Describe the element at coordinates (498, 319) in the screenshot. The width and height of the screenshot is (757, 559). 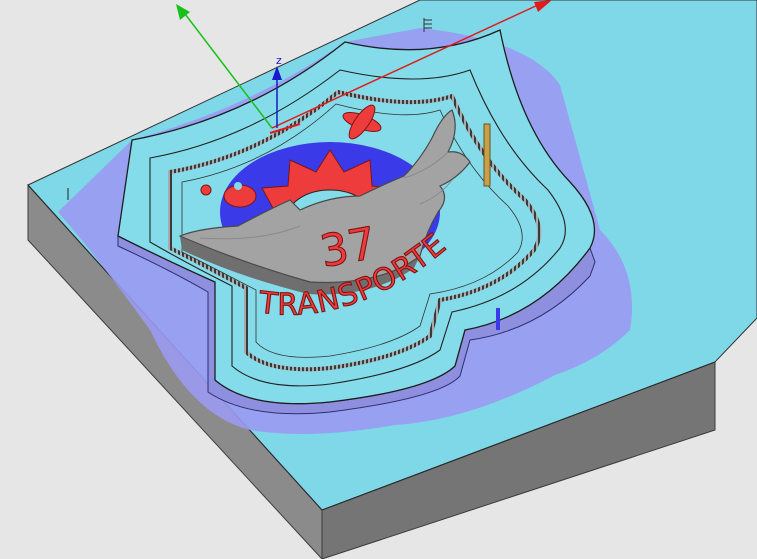
I see `plate-marker` at that location.